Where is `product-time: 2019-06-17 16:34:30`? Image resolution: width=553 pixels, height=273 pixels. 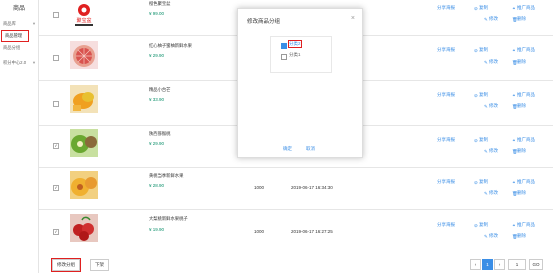 product-time: 2019-06-17 16:34:30 is located at coordinates (312, 187).